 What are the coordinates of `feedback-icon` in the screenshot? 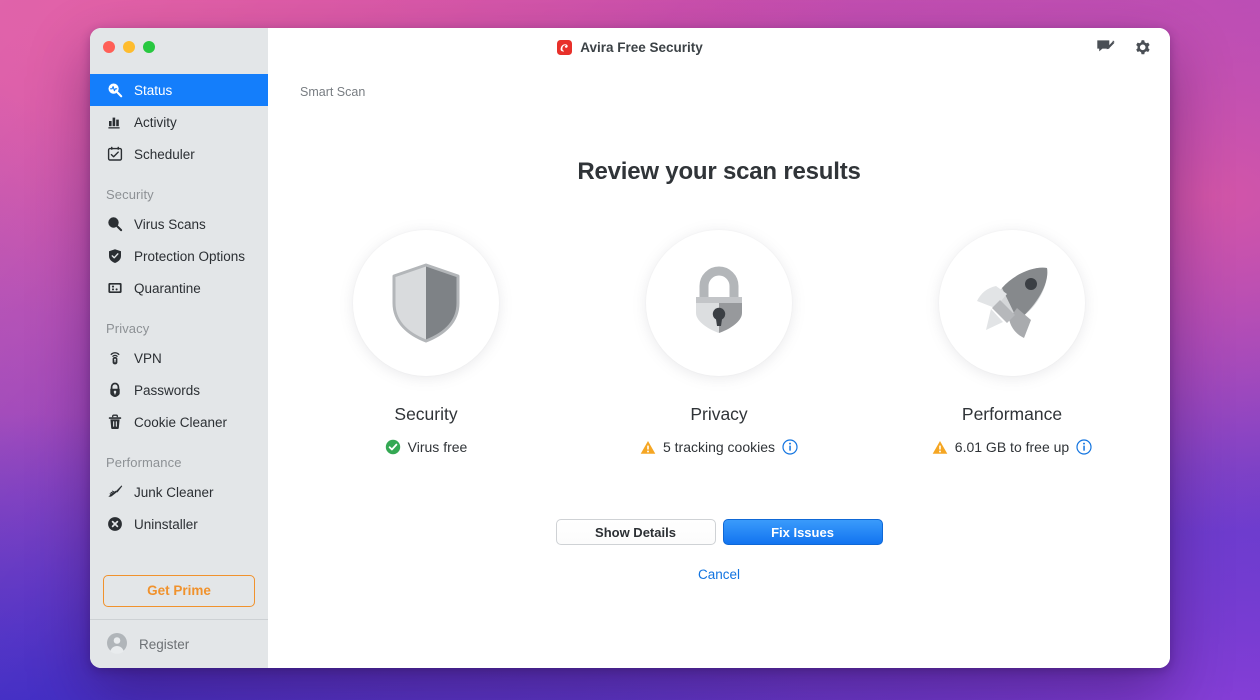 It's located at (1105, 47).